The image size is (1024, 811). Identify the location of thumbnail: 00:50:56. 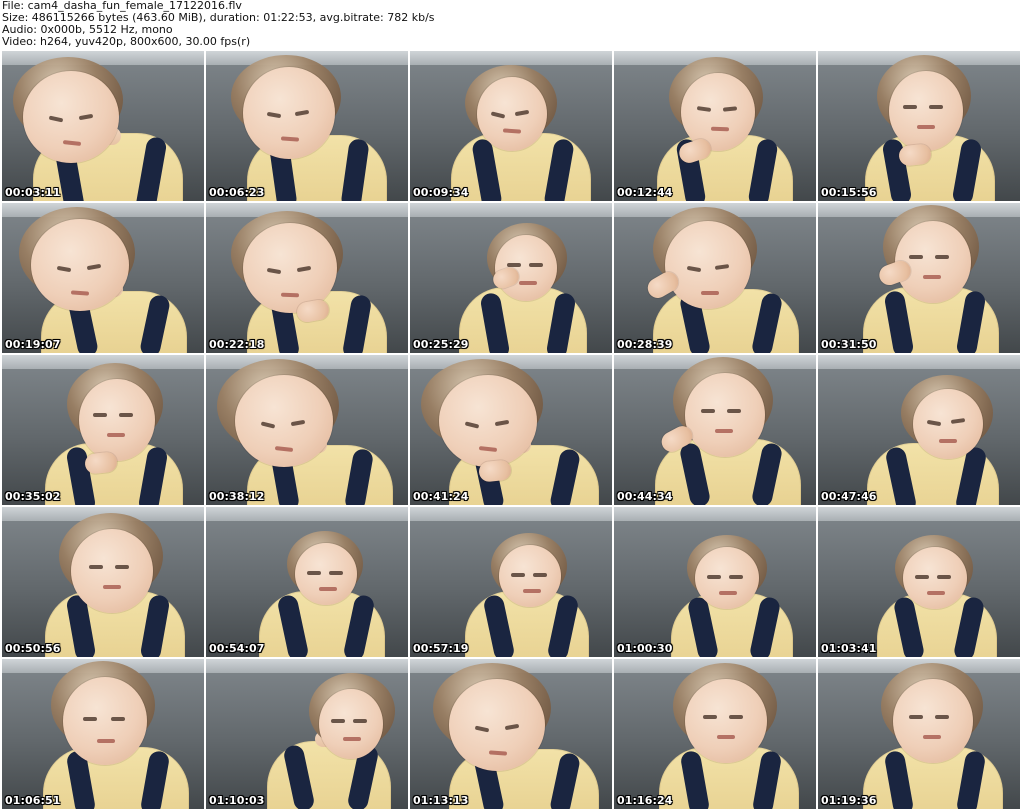
(103, 582).